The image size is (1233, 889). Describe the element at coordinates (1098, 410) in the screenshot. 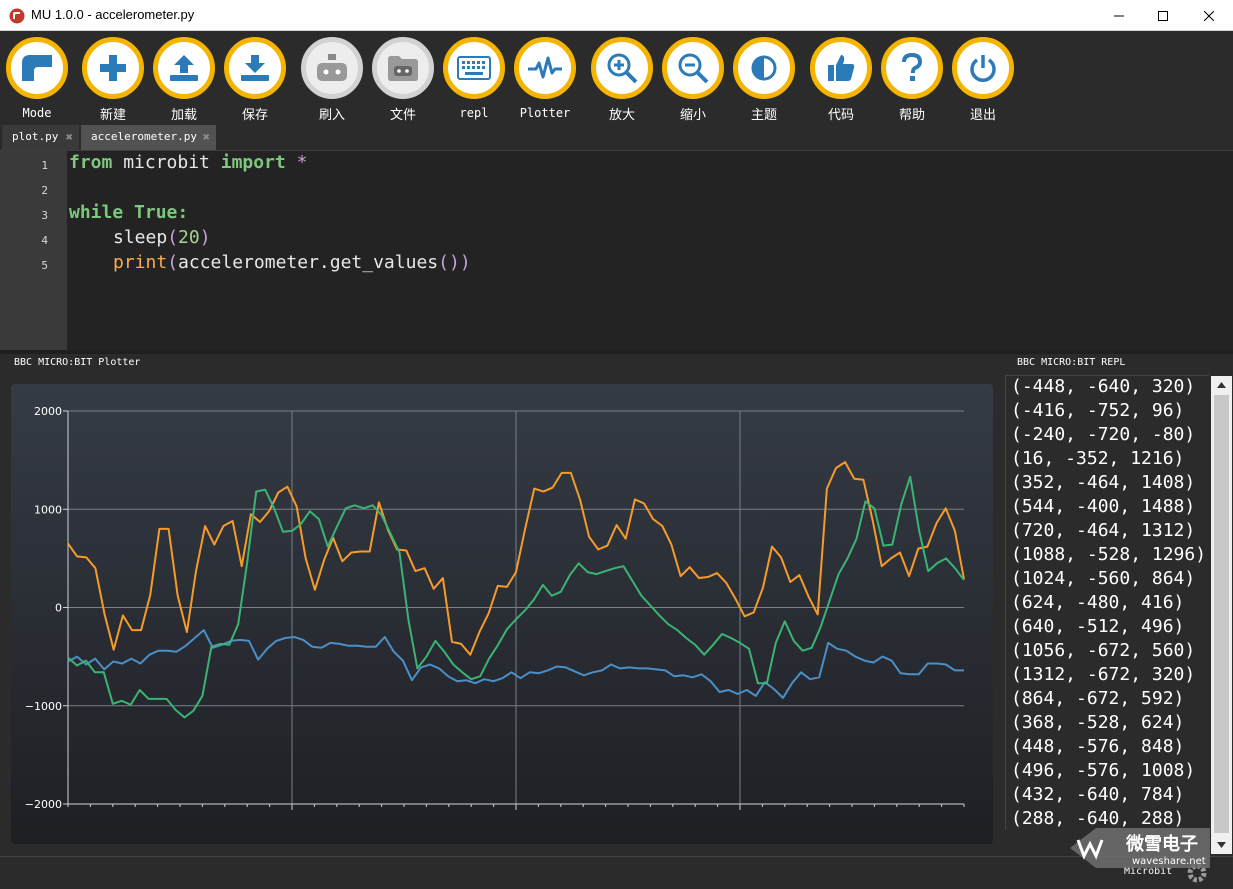

I see `repl-line: (-416, -752, 96)` at that location.